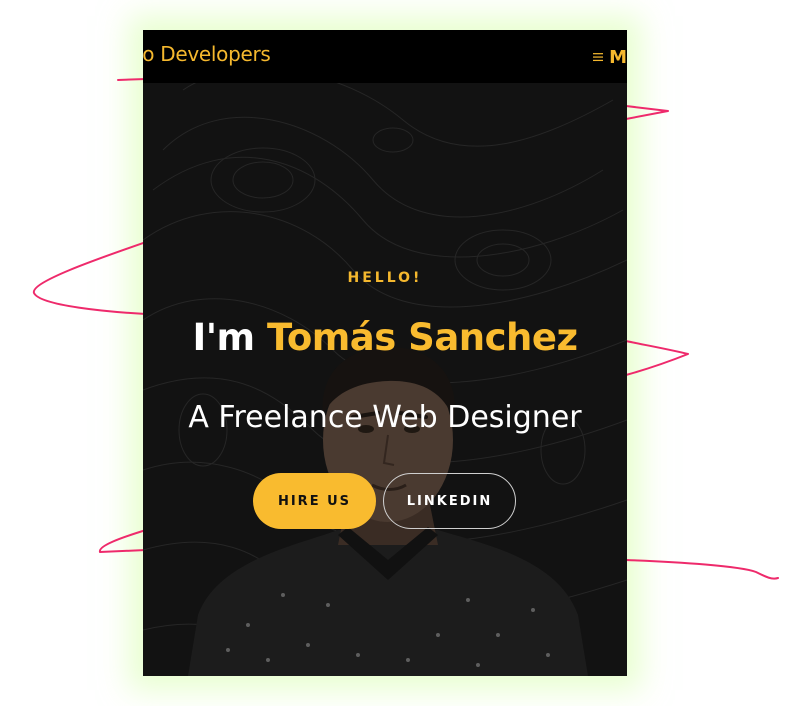 This screenshot has width=812, height=706. I want to click on hero-subtitle: A Freelance Web Designer, so click(385, 417).